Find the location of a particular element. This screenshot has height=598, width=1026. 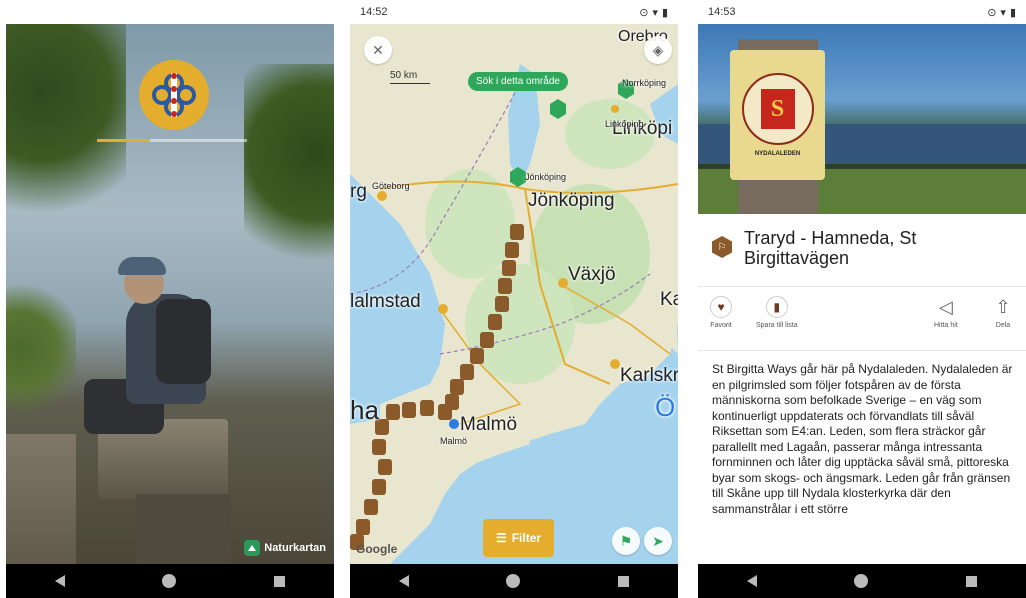

brand-badge: Naturkartan is located at coordinates (285, 548).